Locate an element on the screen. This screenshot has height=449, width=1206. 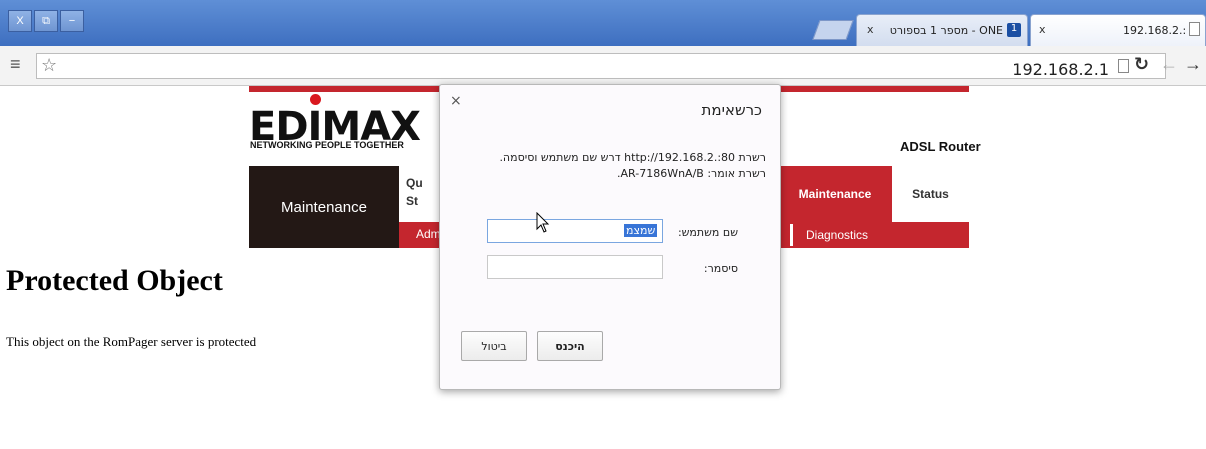
tab-favicon-icon: 1 is located at coordinates (1014, 30).